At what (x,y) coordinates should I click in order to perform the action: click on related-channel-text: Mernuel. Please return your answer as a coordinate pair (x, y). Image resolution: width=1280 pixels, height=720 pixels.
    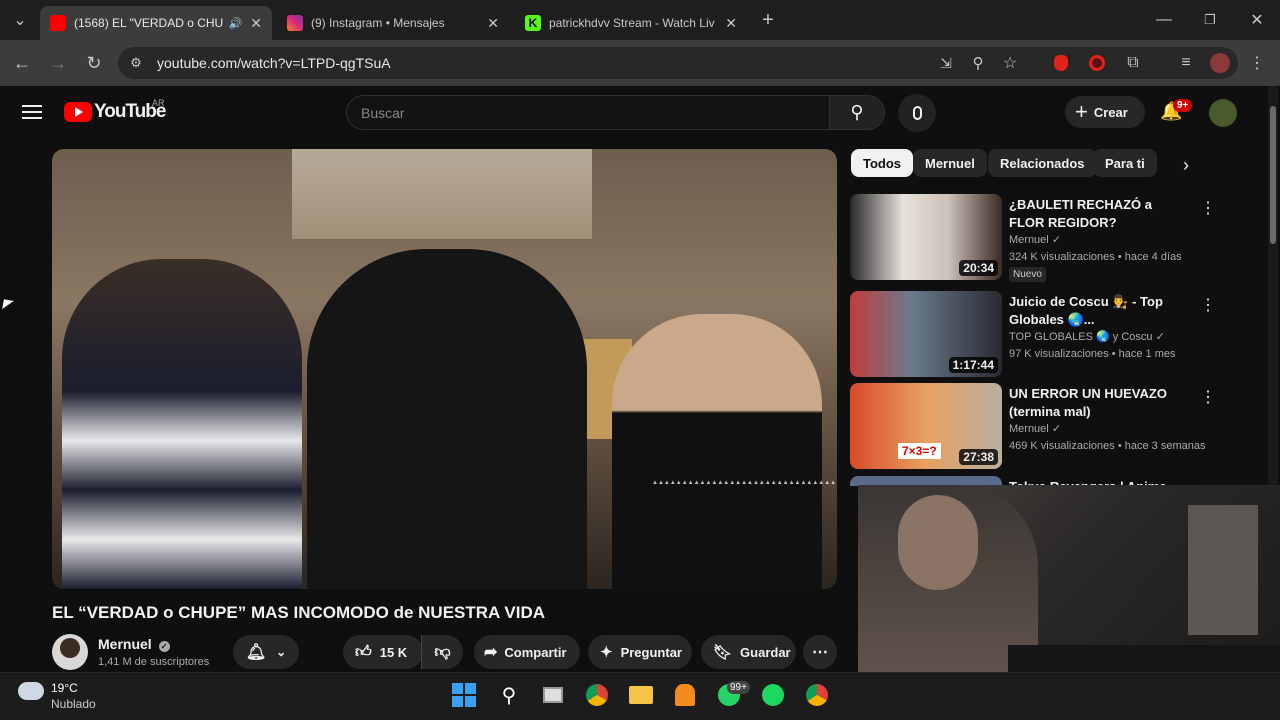
    Looking at the image, I should click on (1029, 429).